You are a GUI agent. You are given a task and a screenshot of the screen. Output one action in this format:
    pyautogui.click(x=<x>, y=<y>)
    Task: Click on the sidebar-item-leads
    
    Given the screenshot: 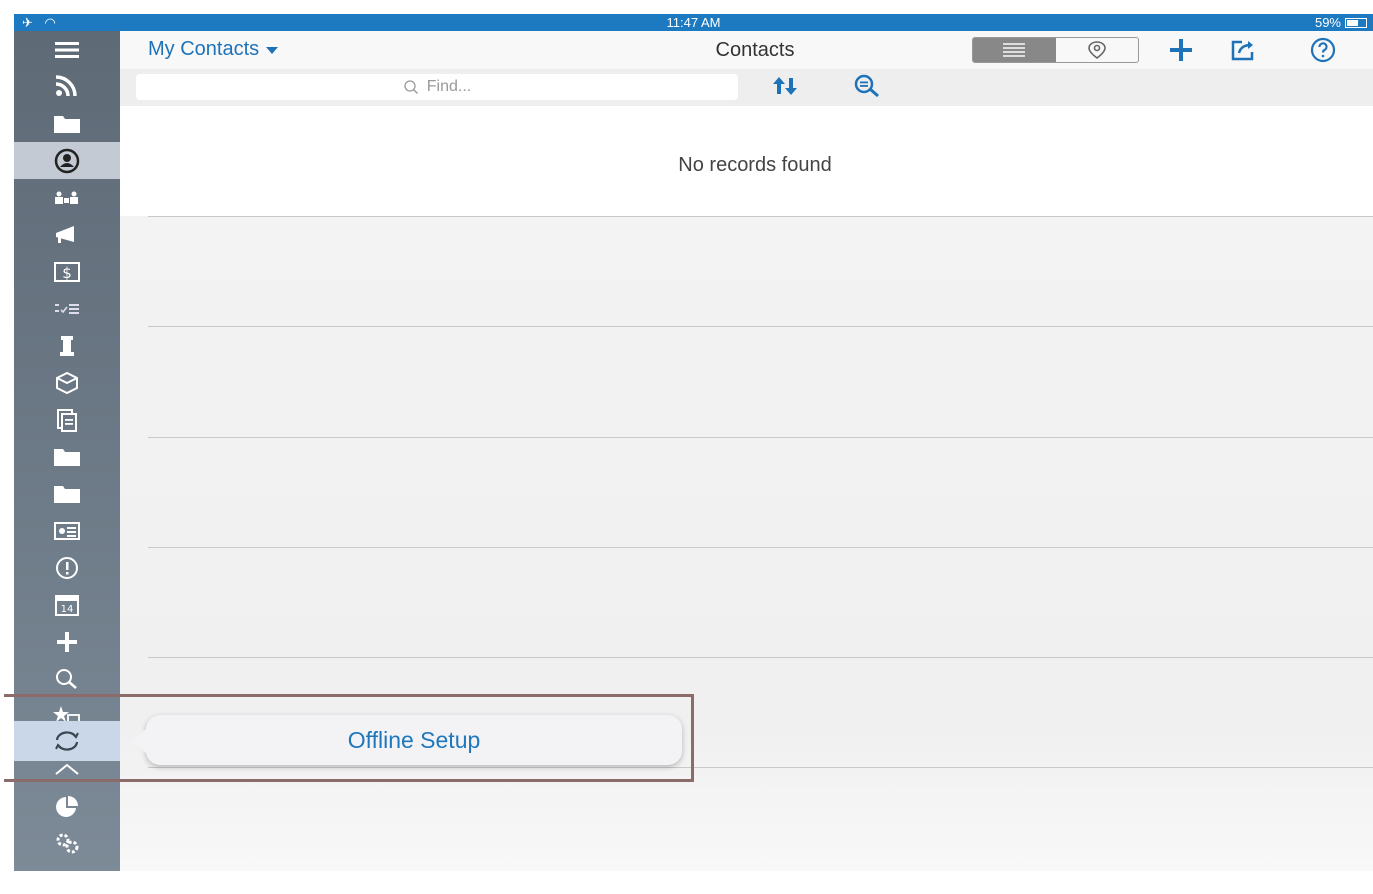 What is the action you would take?
    pyautogui.click(x=67, y=345)
    